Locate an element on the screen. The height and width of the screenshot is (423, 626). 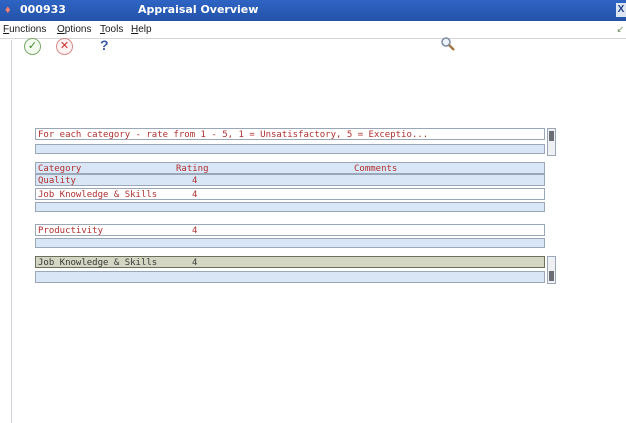
form-left-edge is located at coordinates (6, 231).